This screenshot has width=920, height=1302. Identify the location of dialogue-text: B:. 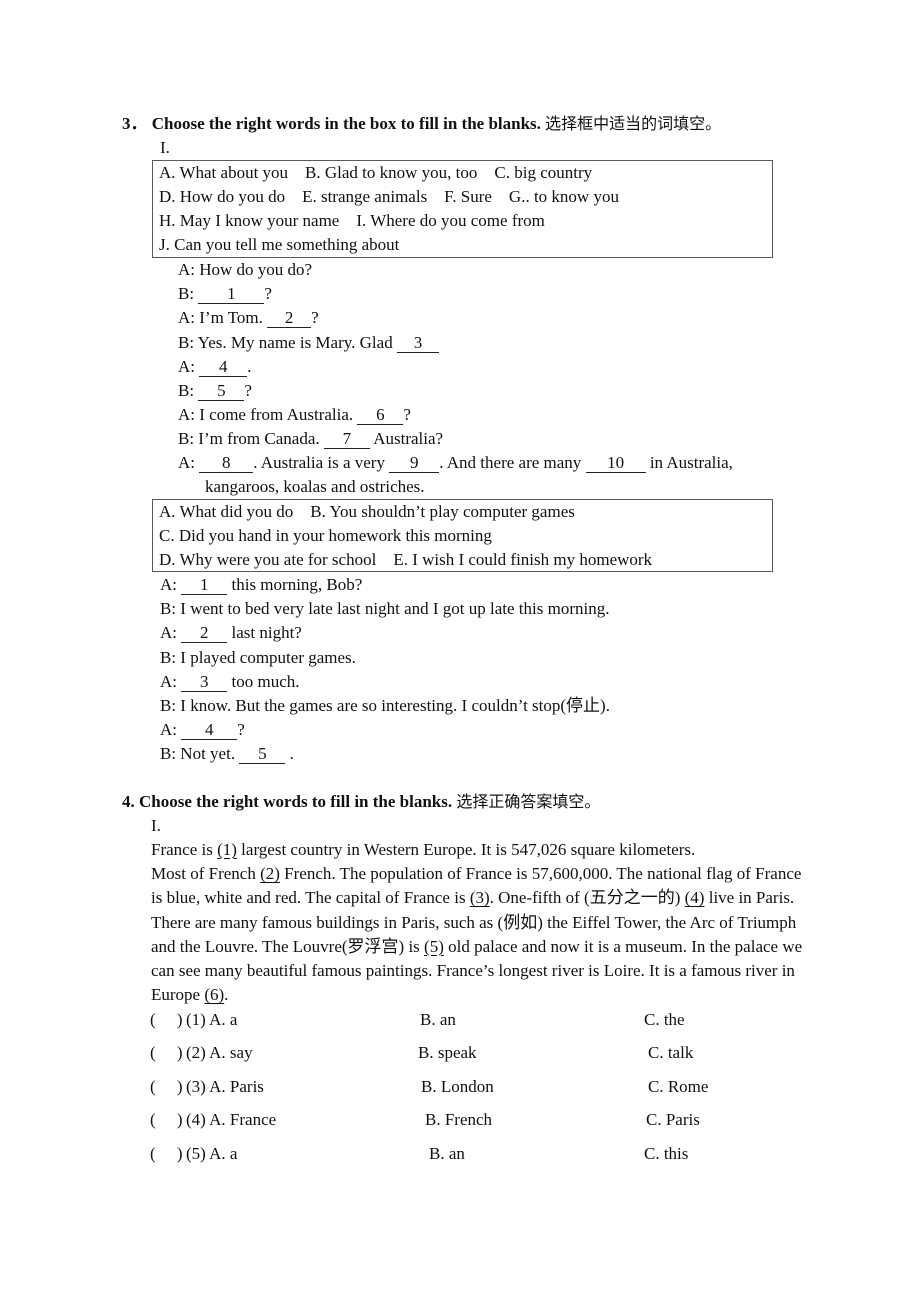
(188, 294).